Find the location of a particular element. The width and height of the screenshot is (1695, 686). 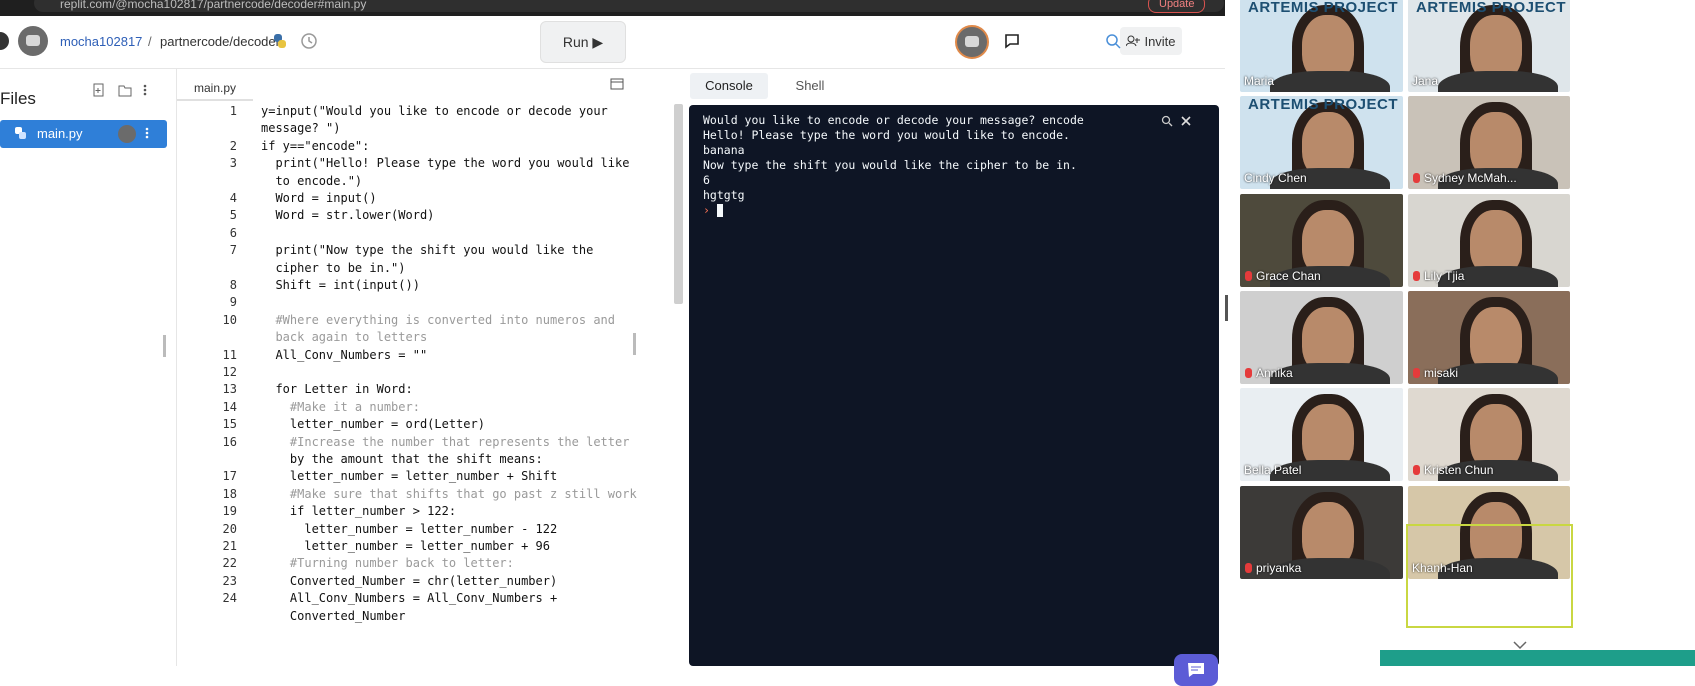

participant-tile: misaki is located at coordinates (1489, 337).